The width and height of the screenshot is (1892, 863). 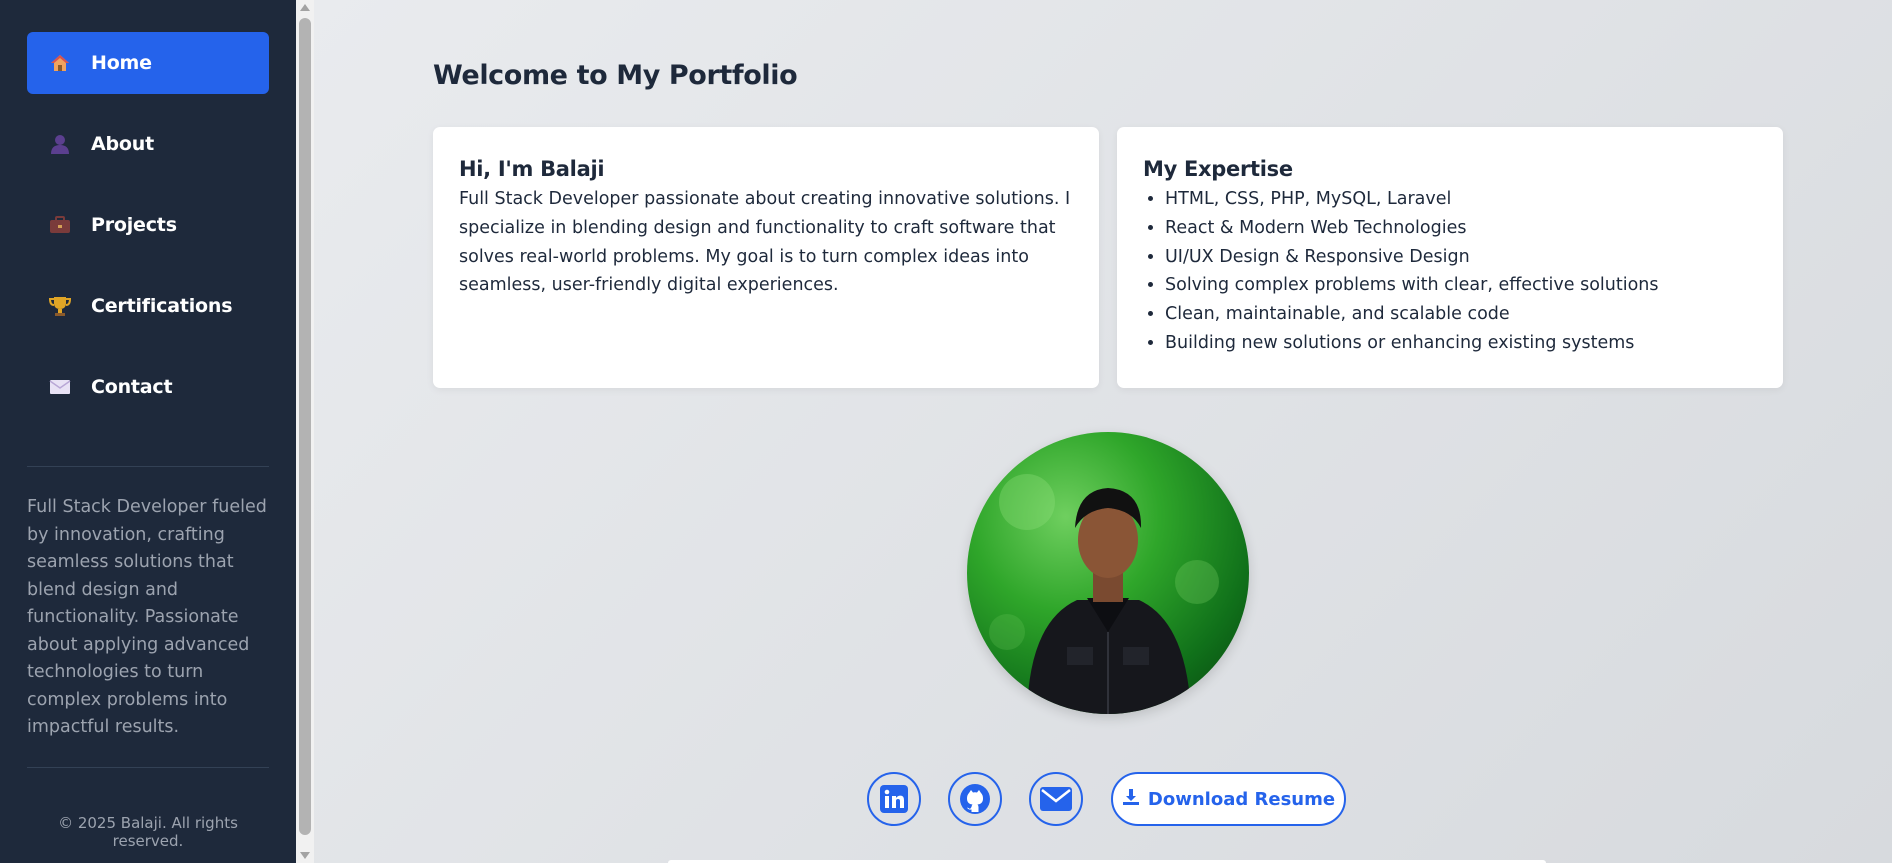 I want to click on download-resume-button: Download Resume, so click(x=1228, y=799).